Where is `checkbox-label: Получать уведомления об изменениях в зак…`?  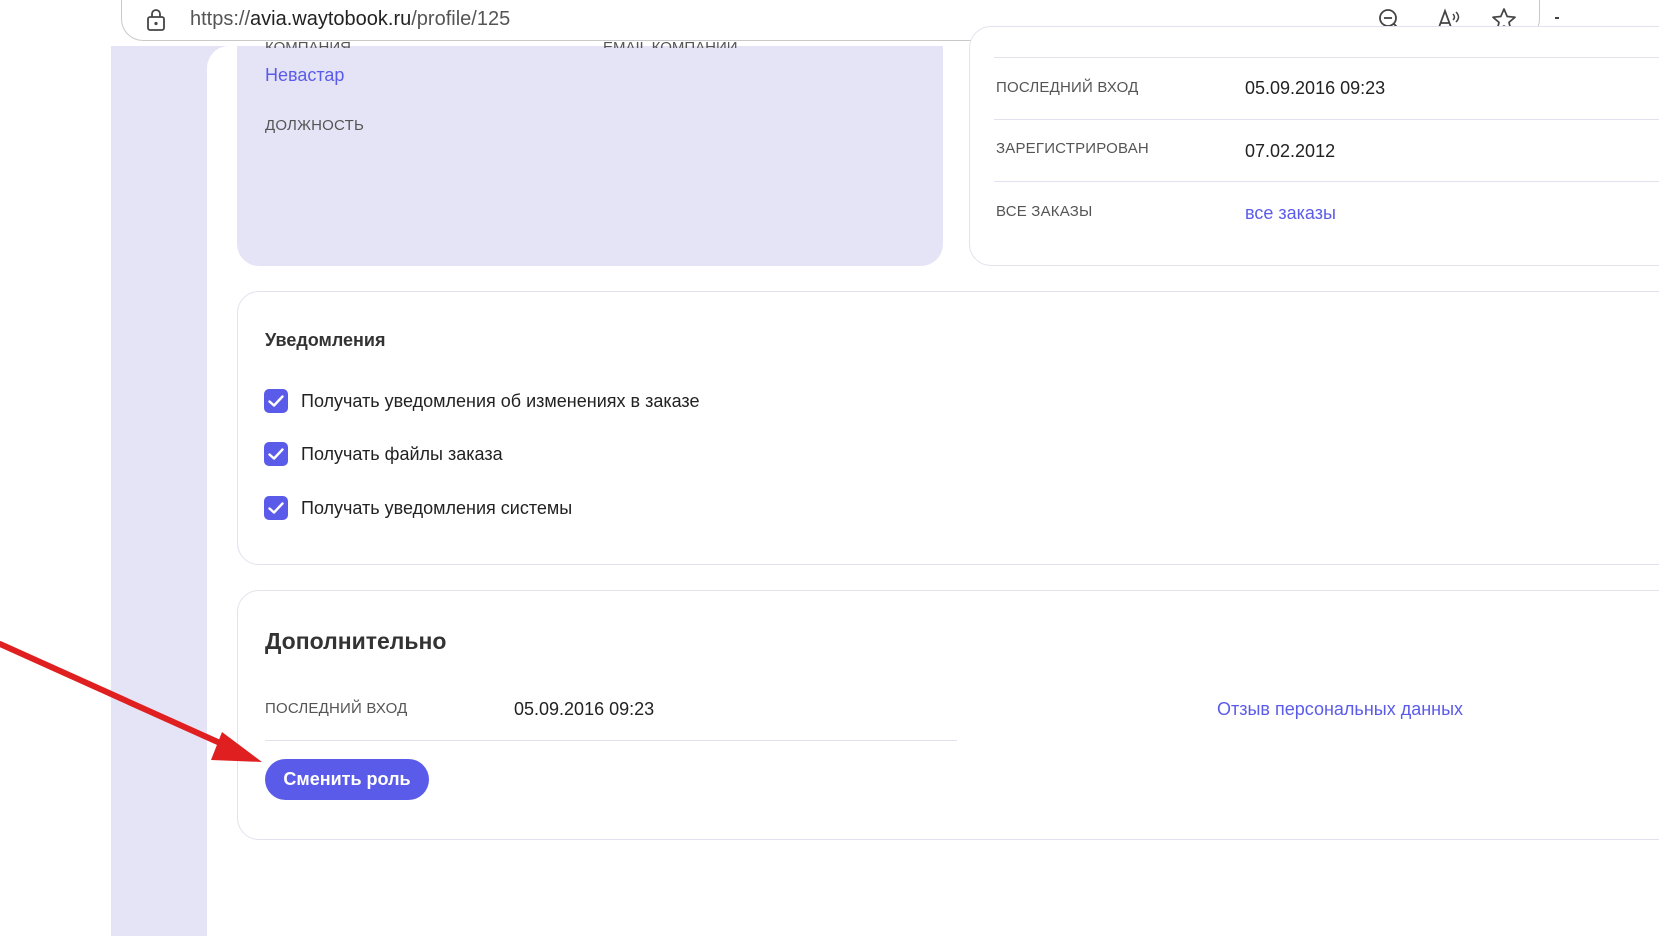
checkbox-label: Получать уведомления об изменениях в зак… is located at coordinates (500, 400).